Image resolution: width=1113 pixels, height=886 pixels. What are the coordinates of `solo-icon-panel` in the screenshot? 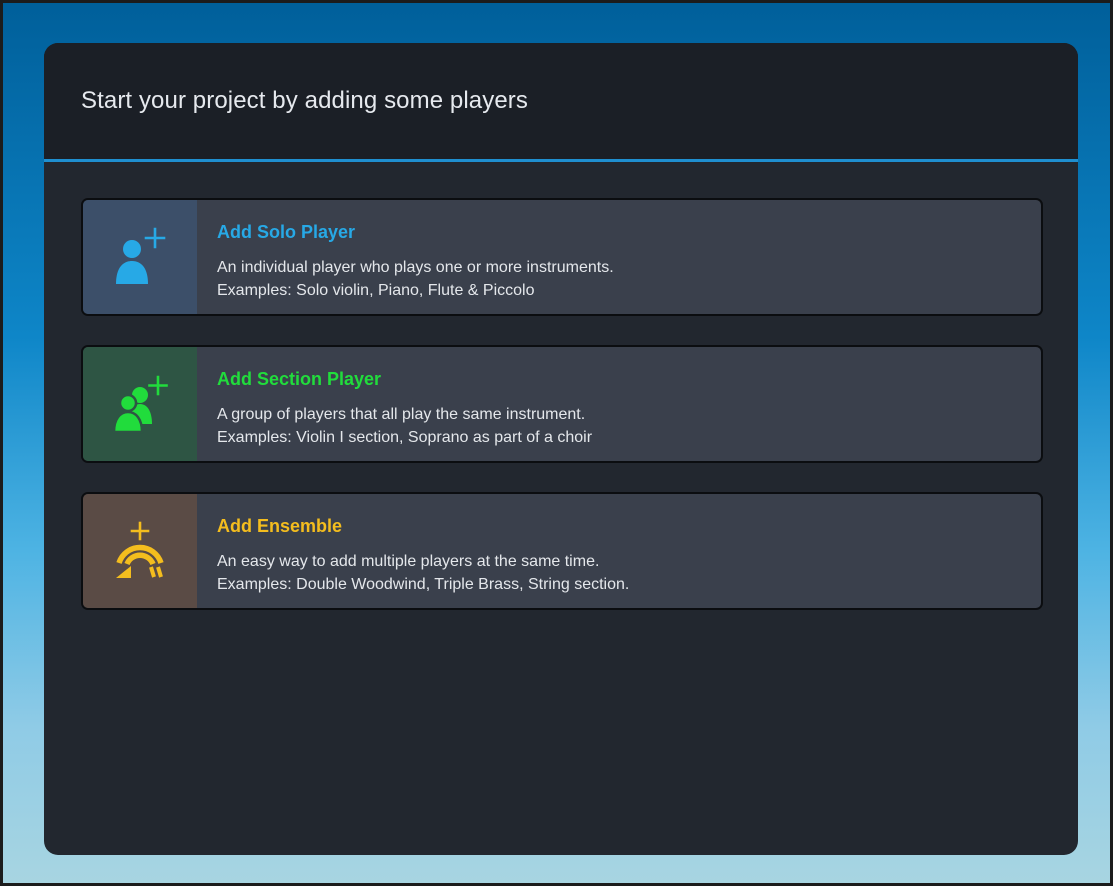 It's located at (140, 257).